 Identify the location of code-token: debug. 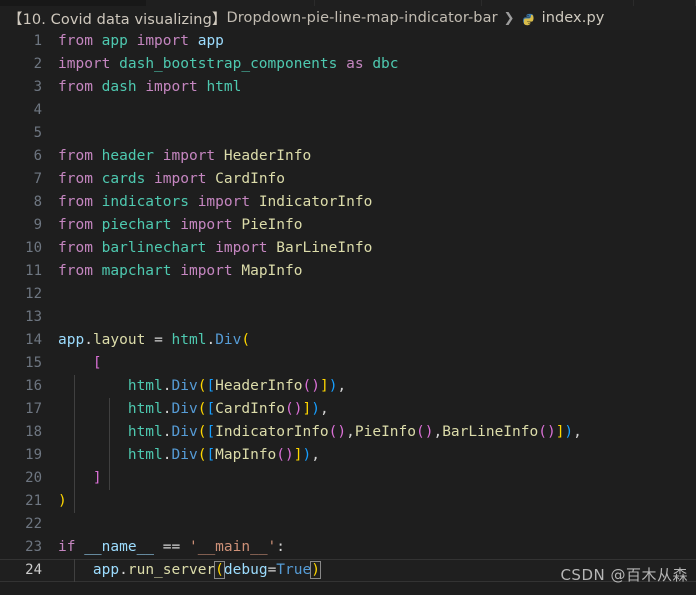
(245, 570).